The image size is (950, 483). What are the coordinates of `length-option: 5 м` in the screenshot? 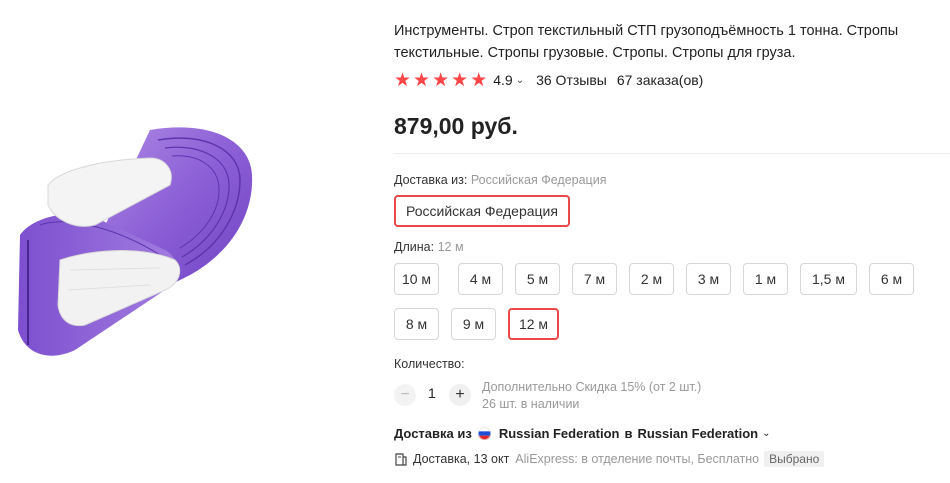 It's located at (537, 279).